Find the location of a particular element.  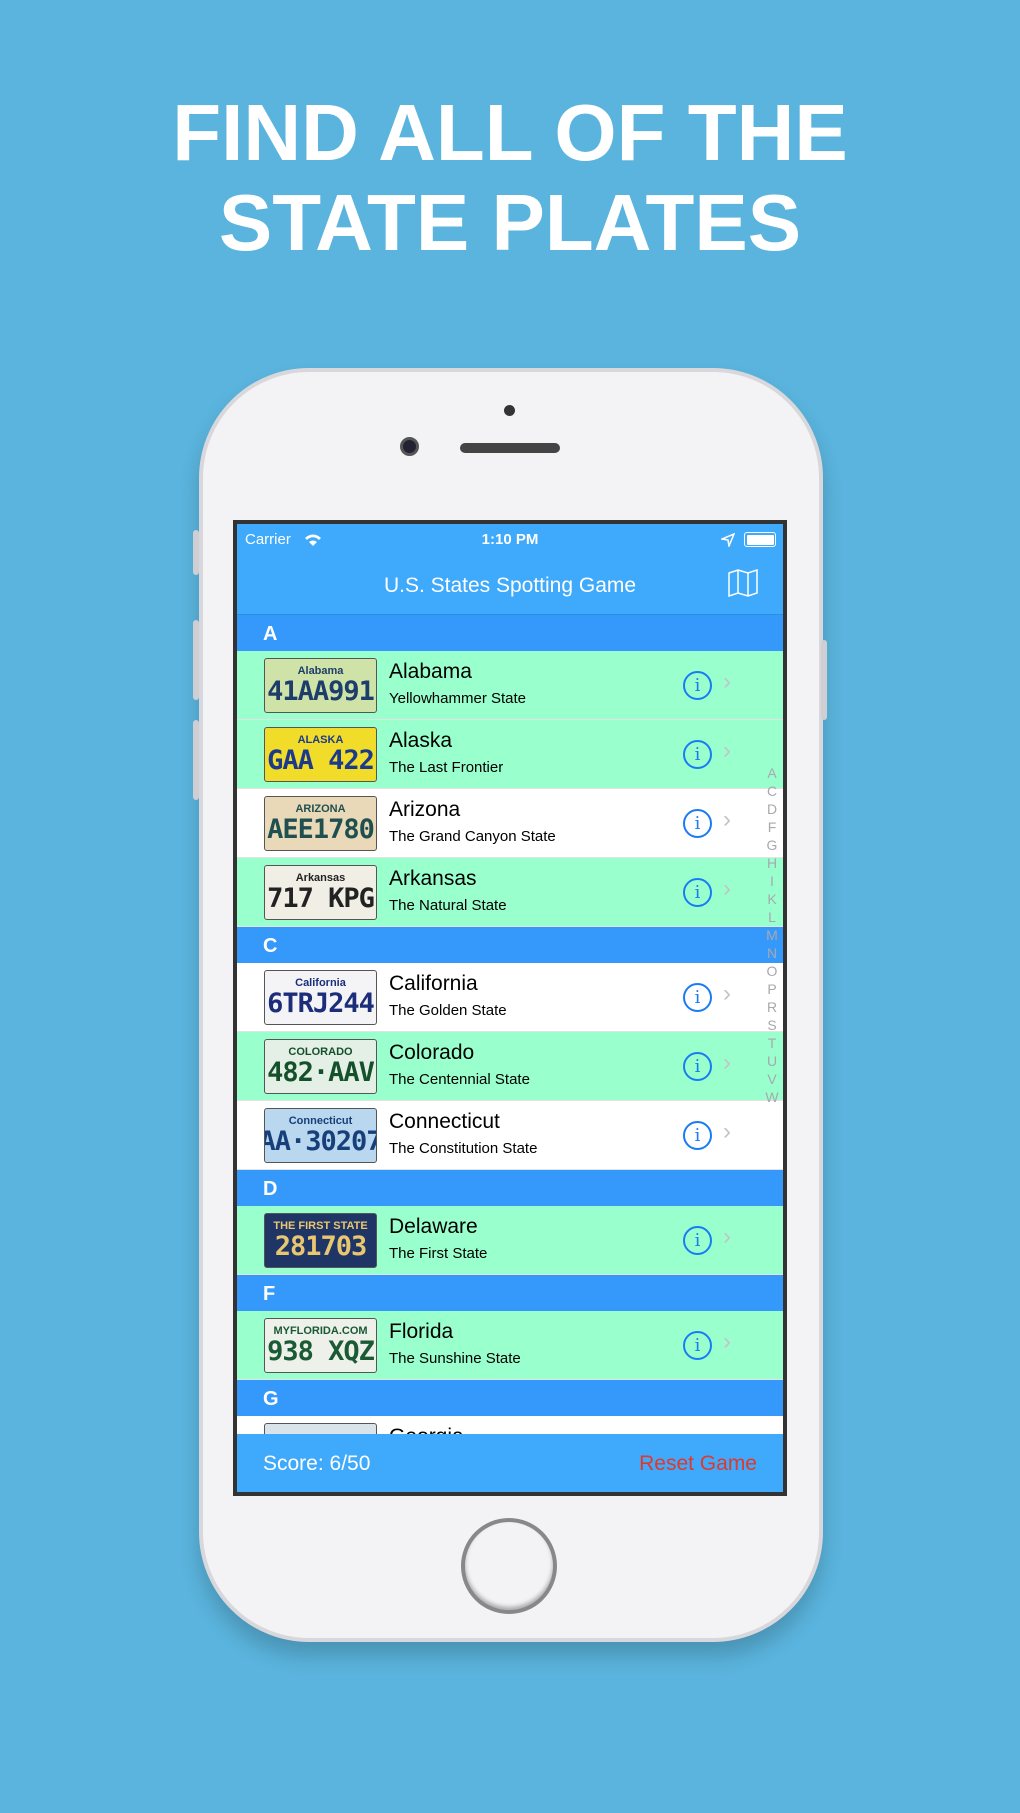

state-name: Florida is located at coordinates (421, 1331).